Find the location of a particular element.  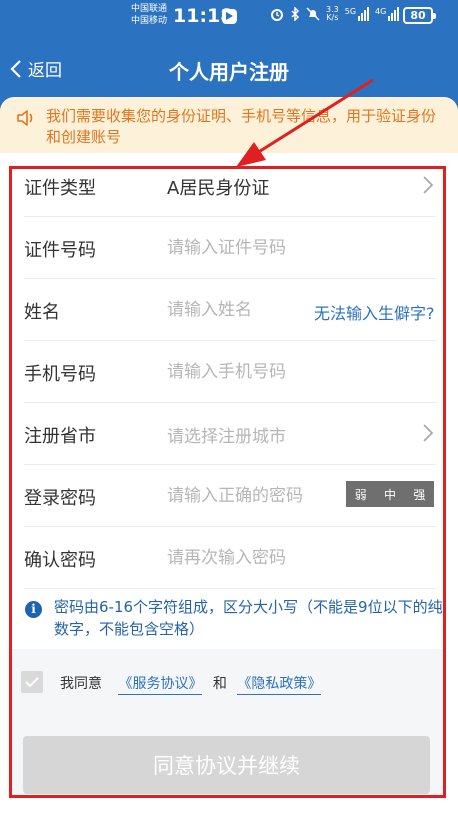

name-row: 姓名 无法输入生僻字? is located at coordinates (230, 310).